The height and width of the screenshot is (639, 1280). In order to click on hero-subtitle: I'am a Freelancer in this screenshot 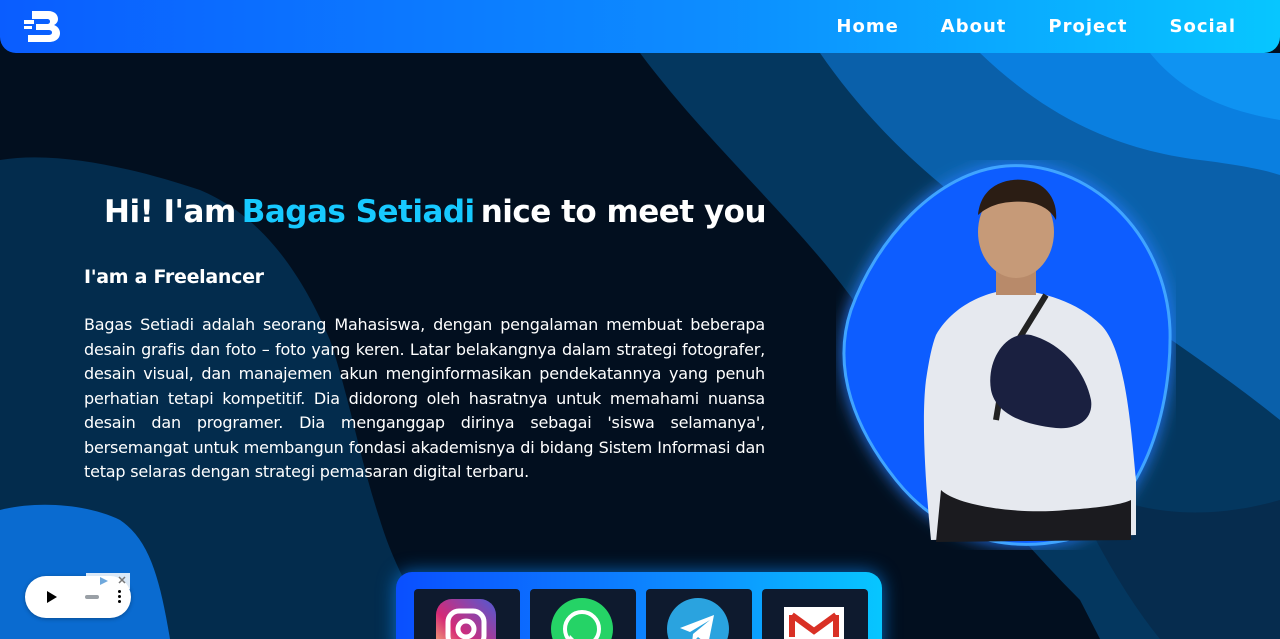, I will do `click(174, 277)`.